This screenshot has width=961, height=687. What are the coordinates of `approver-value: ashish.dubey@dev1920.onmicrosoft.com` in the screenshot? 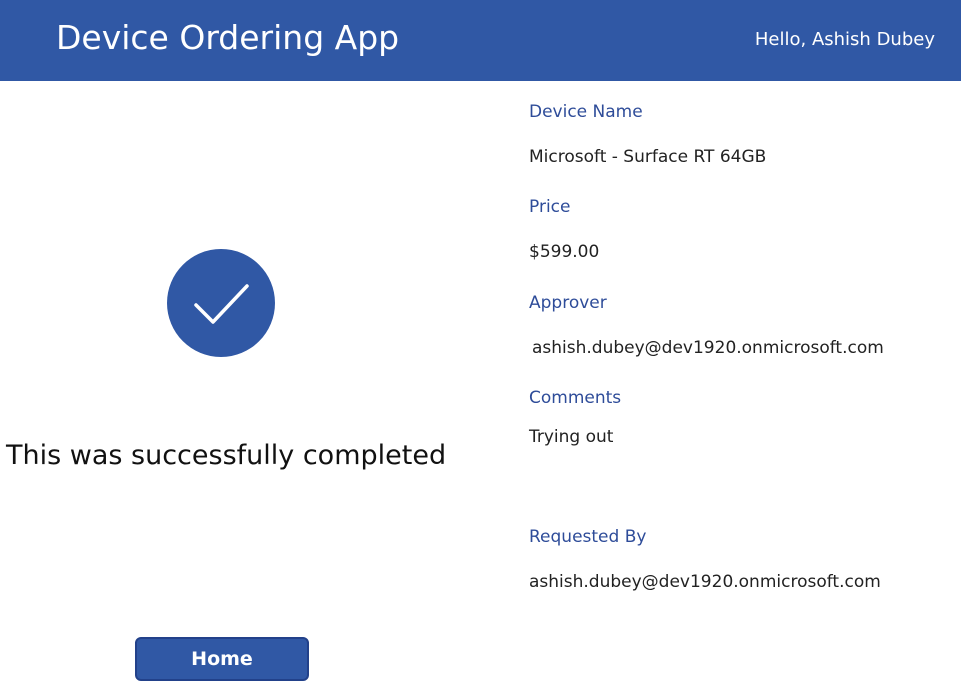 It's located at (708, 348).